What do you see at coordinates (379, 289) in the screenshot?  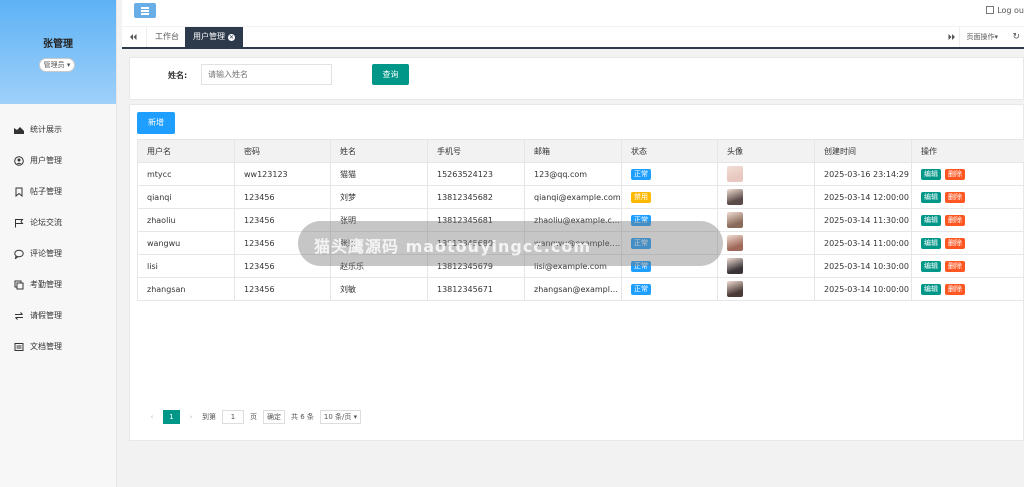 I see `name-cell: 刘敏` at bounding box center [379, 289].